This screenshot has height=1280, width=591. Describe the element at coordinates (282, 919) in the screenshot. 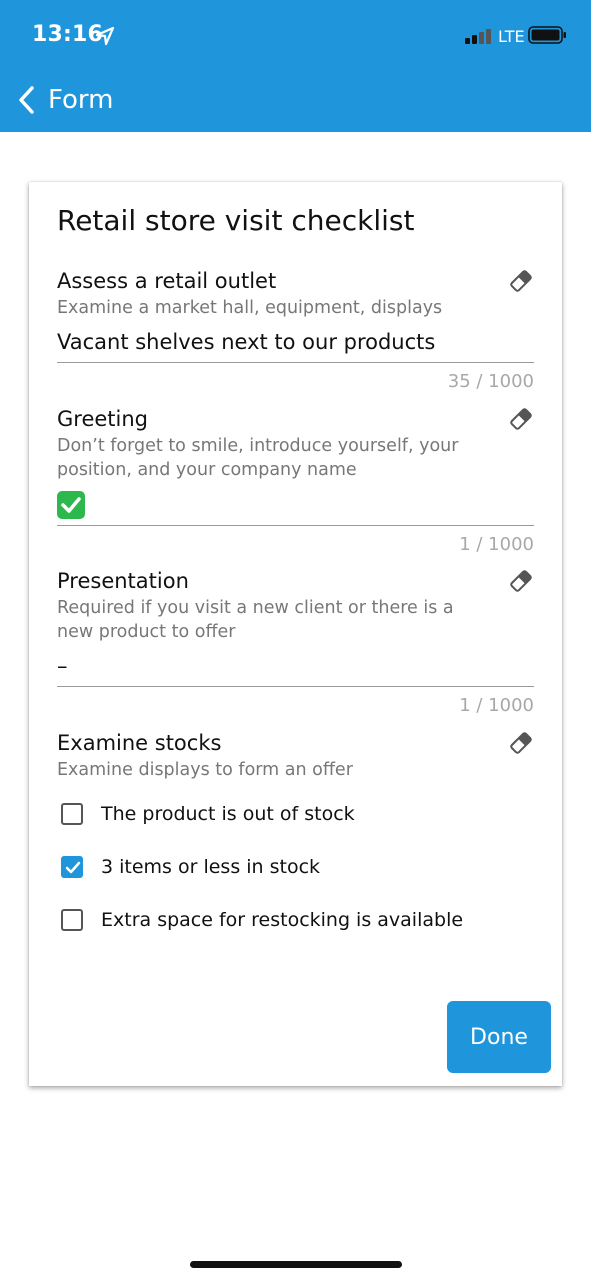

I see `checkbox-label: Extra space for restocking is available` at that location.